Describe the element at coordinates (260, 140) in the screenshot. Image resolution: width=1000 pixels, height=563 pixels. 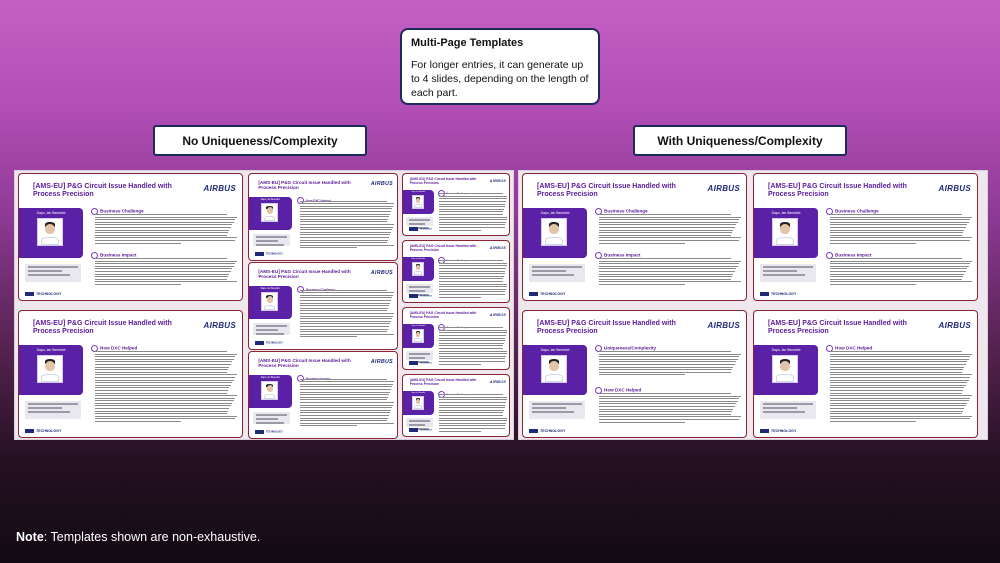
I see `label-no-uniqueness: No Uniqueness/Complexity` at that location.